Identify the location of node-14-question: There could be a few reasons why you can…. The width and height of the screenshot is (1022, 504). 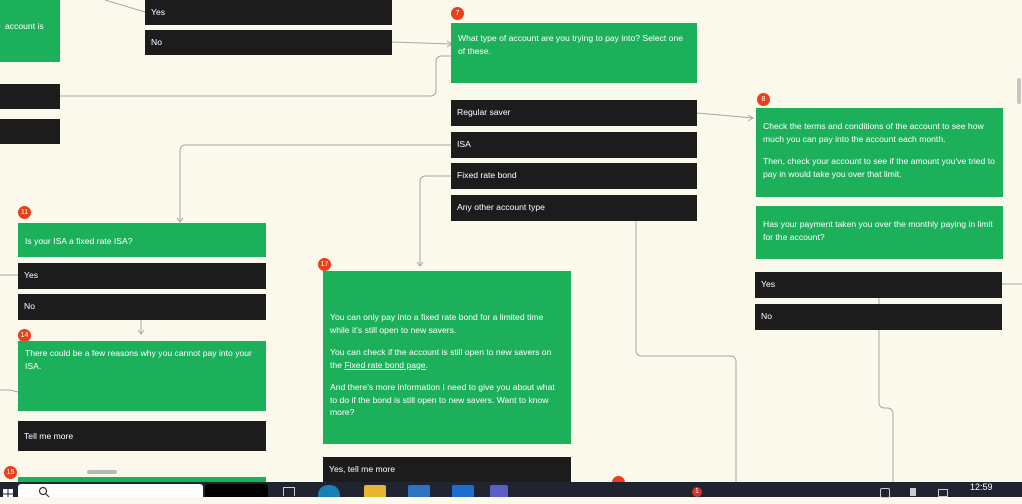
(142, 376).